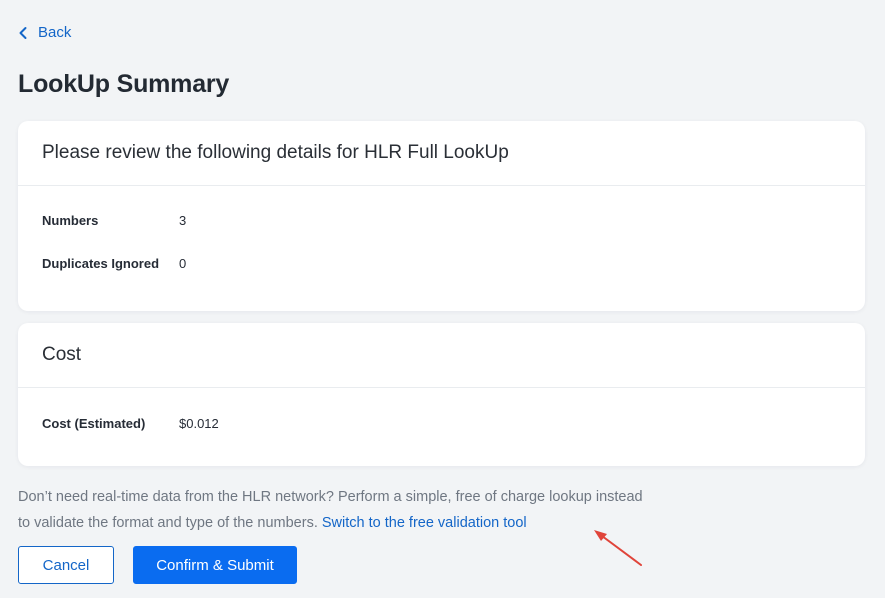 The height and width of the screenshot is (598, 885). What do you see at coordinates (124, 84) in the screenshot?
I see `page-title: LookUp Summary` at bounding box center [124, 84].